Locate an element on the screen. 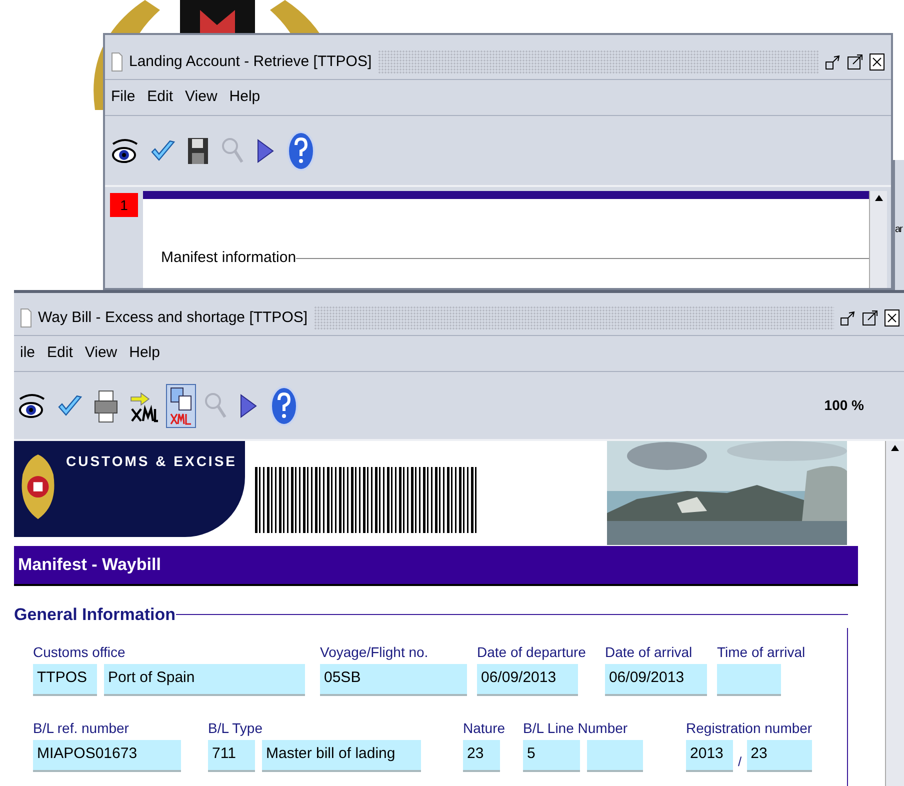 This screenshot has width=904, height=786. zoom-level: 100 % is located at coordinates (844, 405).